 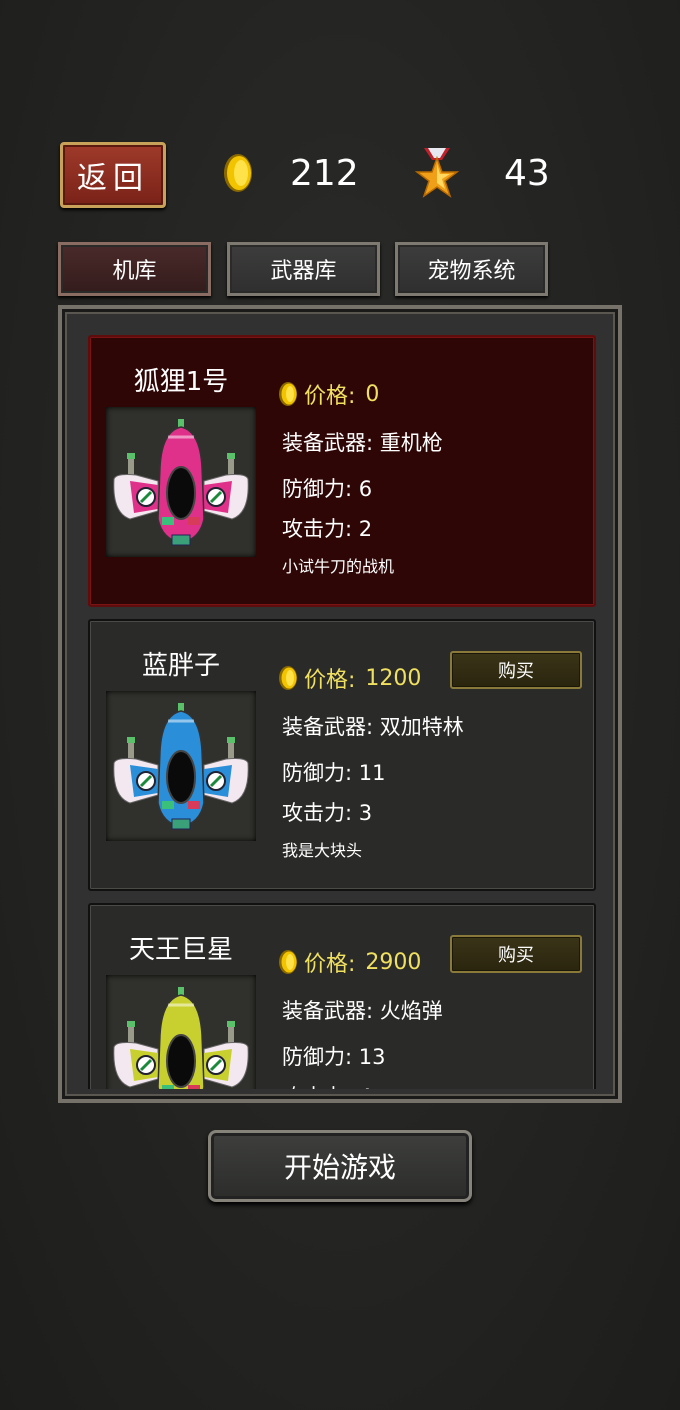 I want to click on price-row: 价格: 1200, so click(x=349, y=678).